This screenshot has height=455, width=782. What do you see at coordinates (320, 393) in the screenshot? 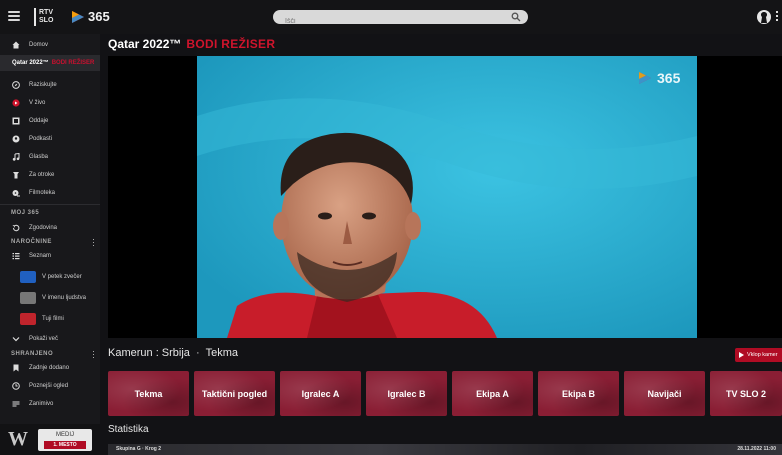
I see `camera-tile-player-a: Igralec A` at bounding box center [320, 393].